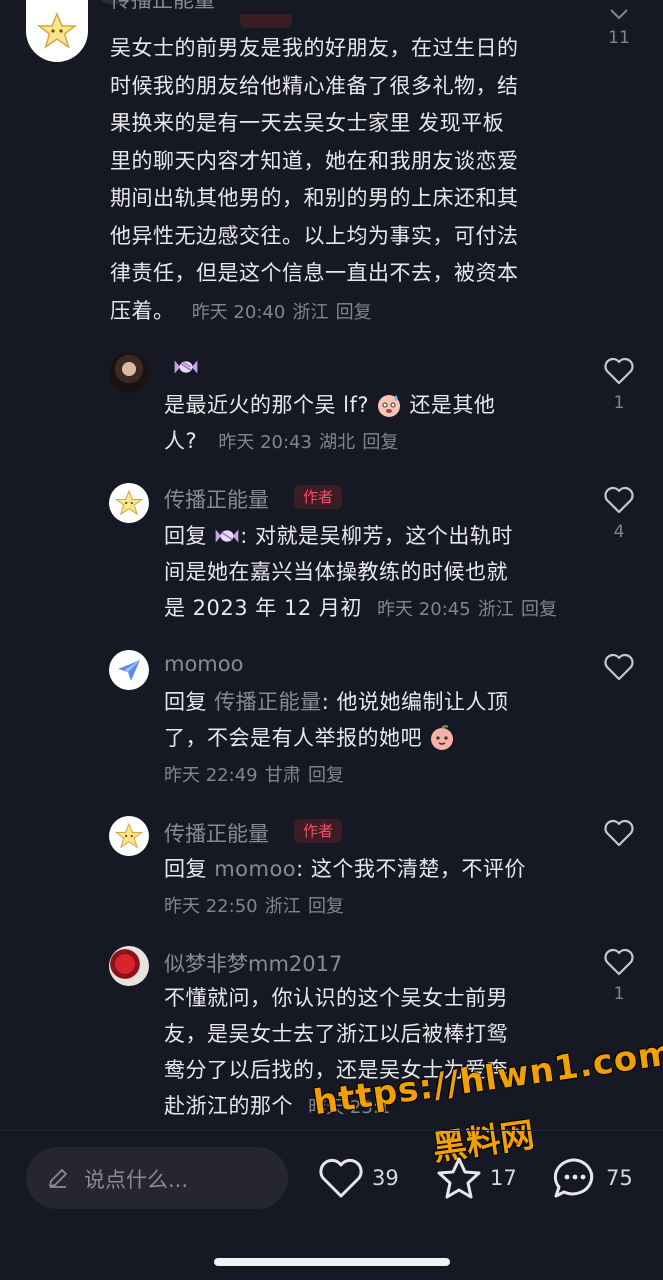  What do you see at coordinates (442, 737) in the screenshot?
I see `peach-face-icon` at bounding box center [442, 737].